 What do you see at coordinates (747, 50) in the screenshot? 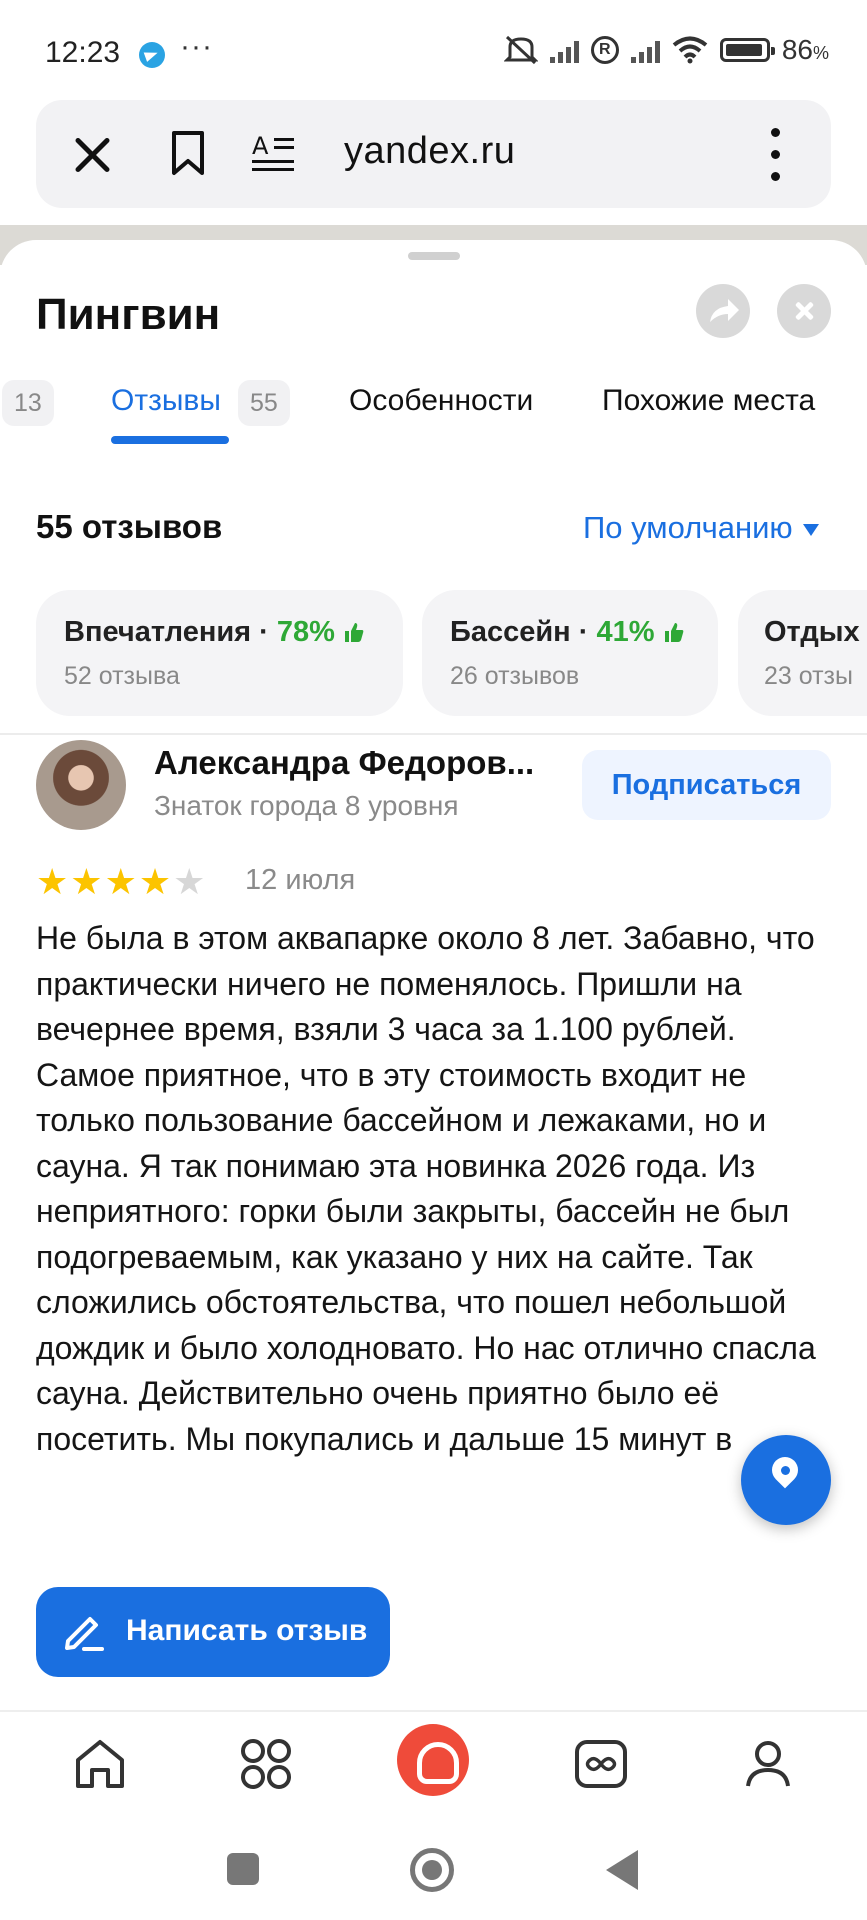
I see `battery-icon` at bounding box center [747, 50].